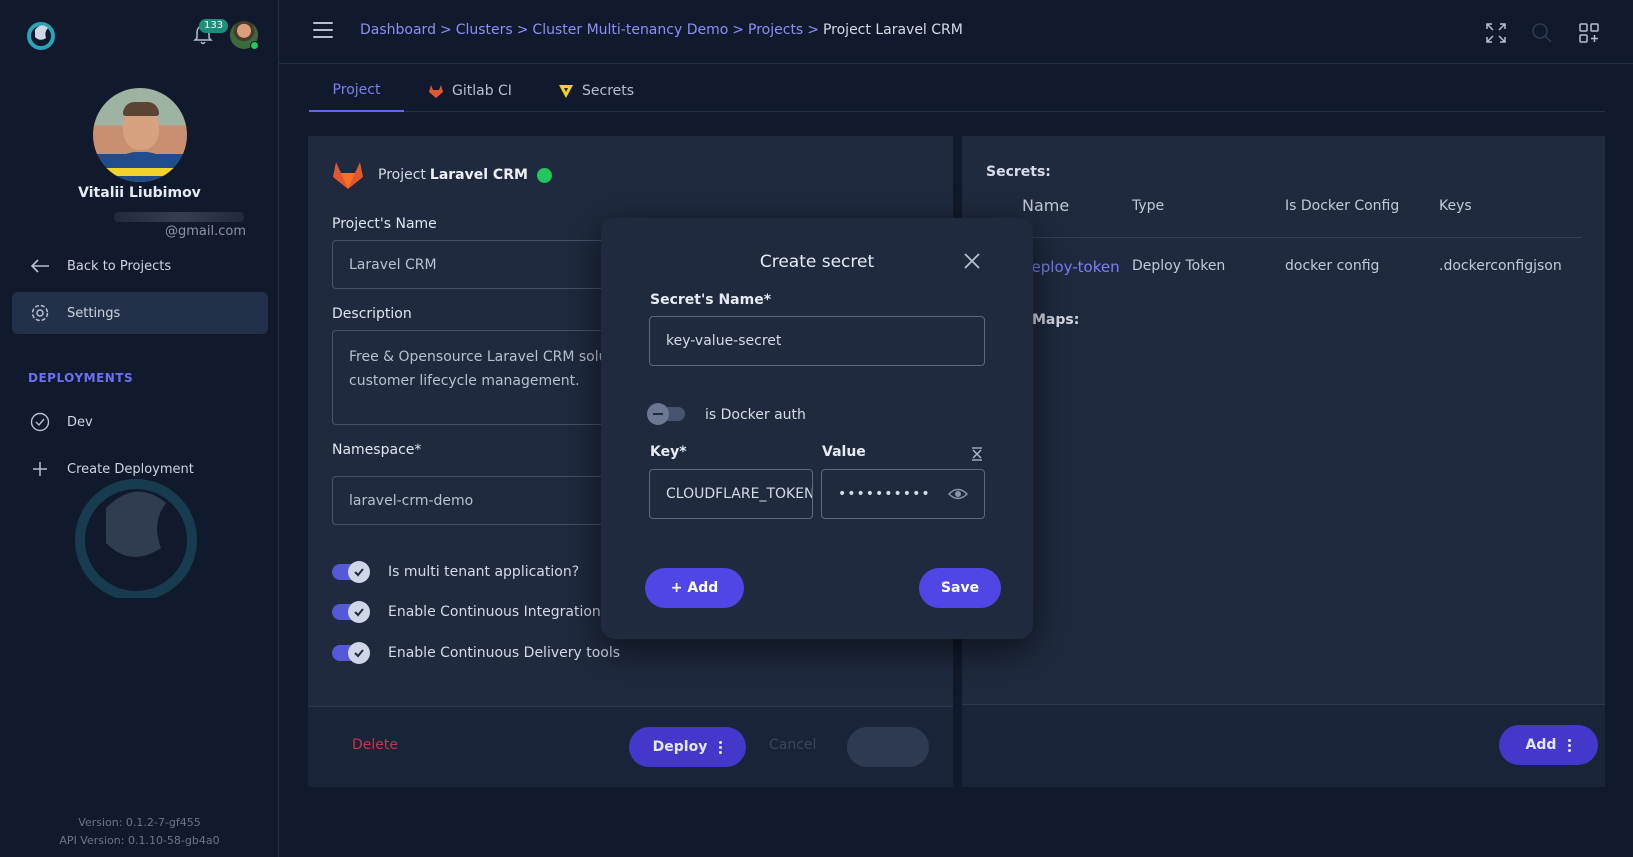 The width and height of the screenshot is (1633, 857). I want to click on docker-auth-toggle, so click(666, 414).